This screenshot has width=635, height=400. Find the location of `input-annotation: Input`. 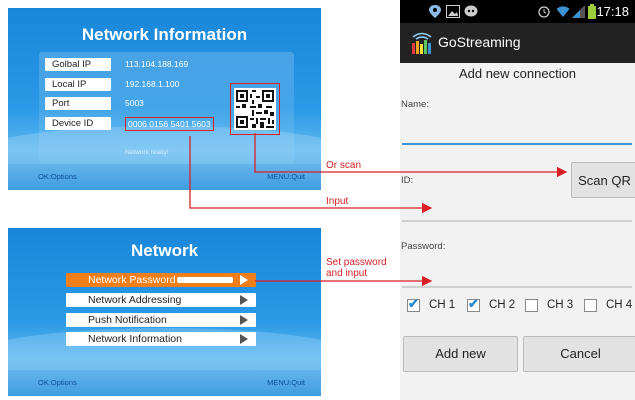

input-annotation: Input is located at coordinates (337, 201).